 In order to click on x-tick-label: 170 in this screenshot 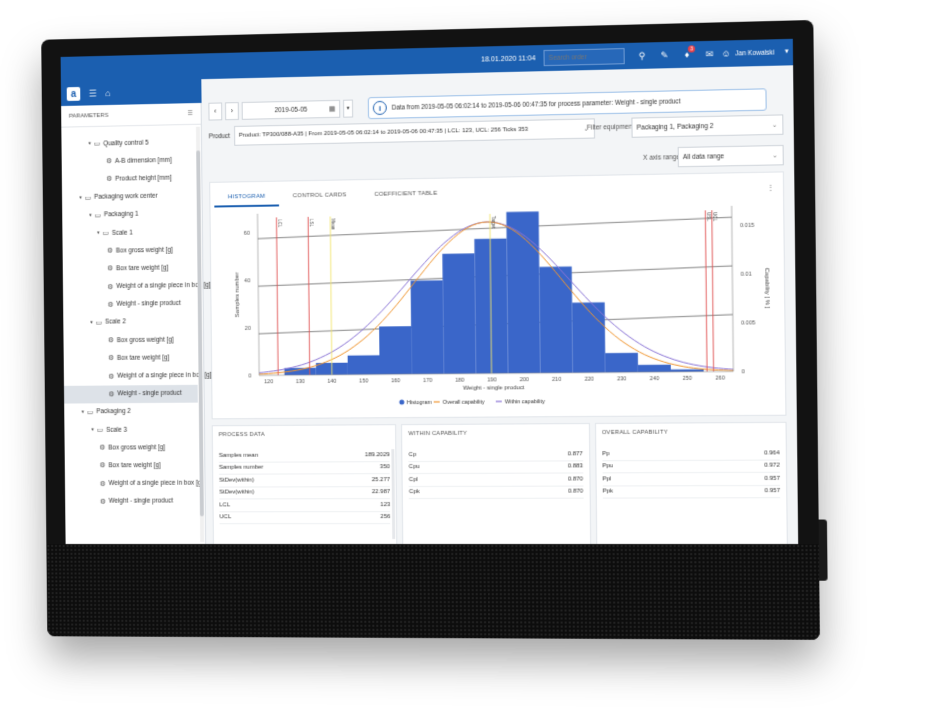, I will do `click(427, 381)`.